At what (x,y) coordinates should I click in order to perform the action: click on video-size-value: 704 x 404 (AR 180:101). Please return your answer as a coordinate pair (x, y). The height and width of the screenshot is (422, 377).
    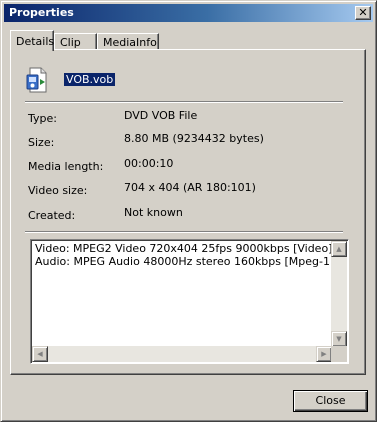
    Looking at the image, I should click on (190, 187).